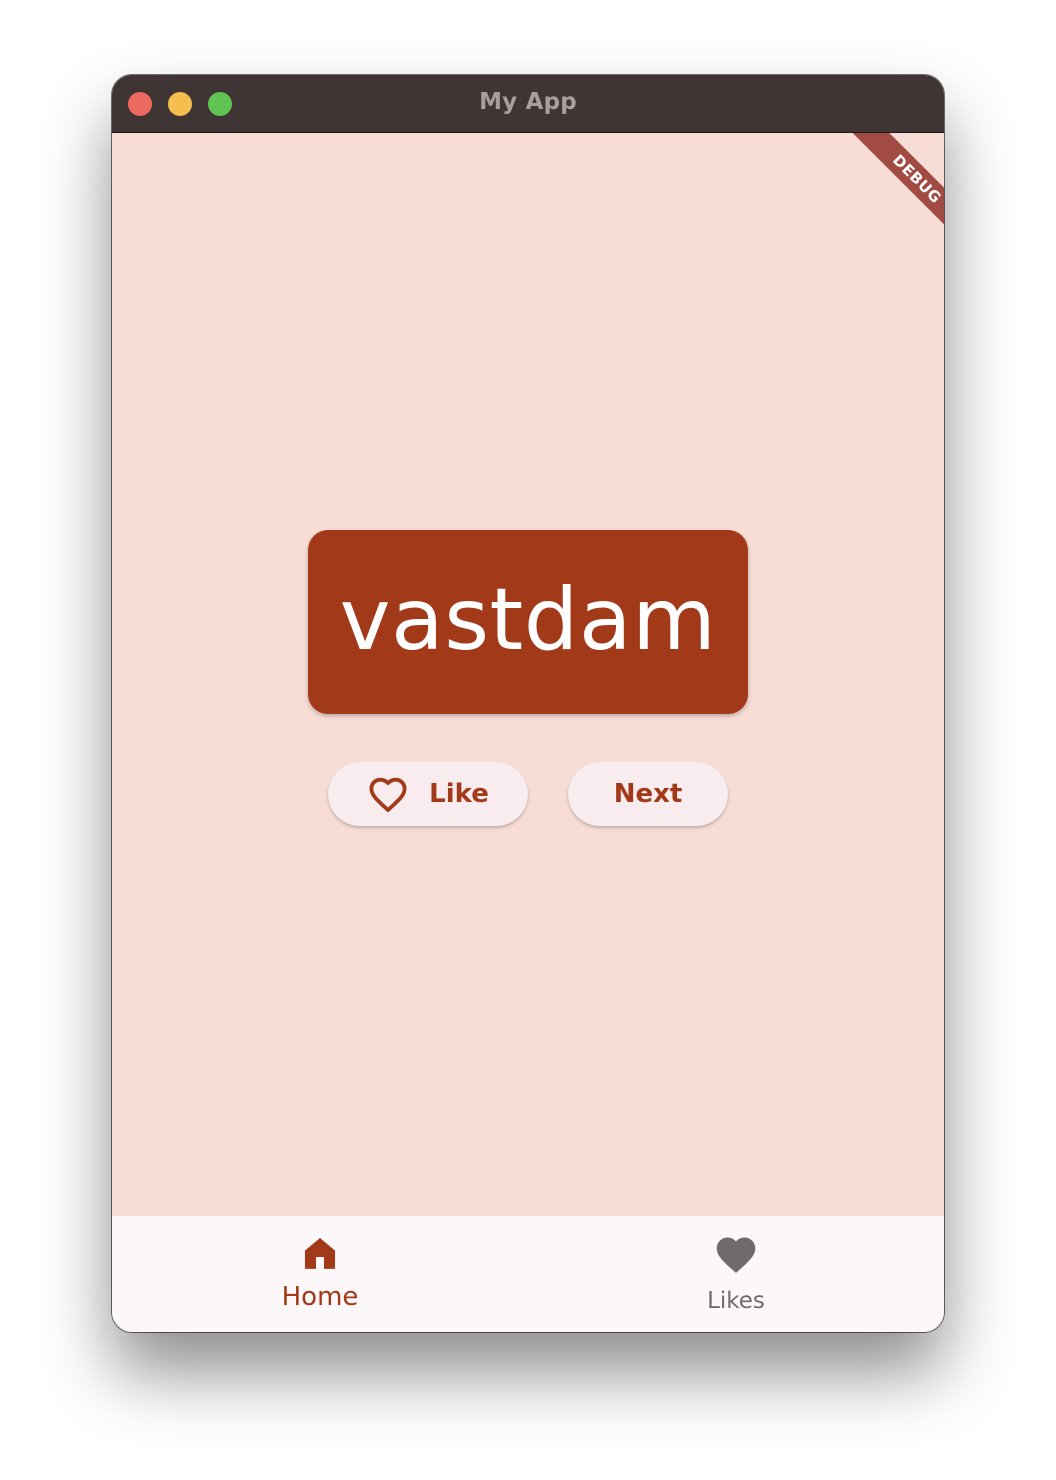  I want to click on like-button-label: Like, so click(459, 794).